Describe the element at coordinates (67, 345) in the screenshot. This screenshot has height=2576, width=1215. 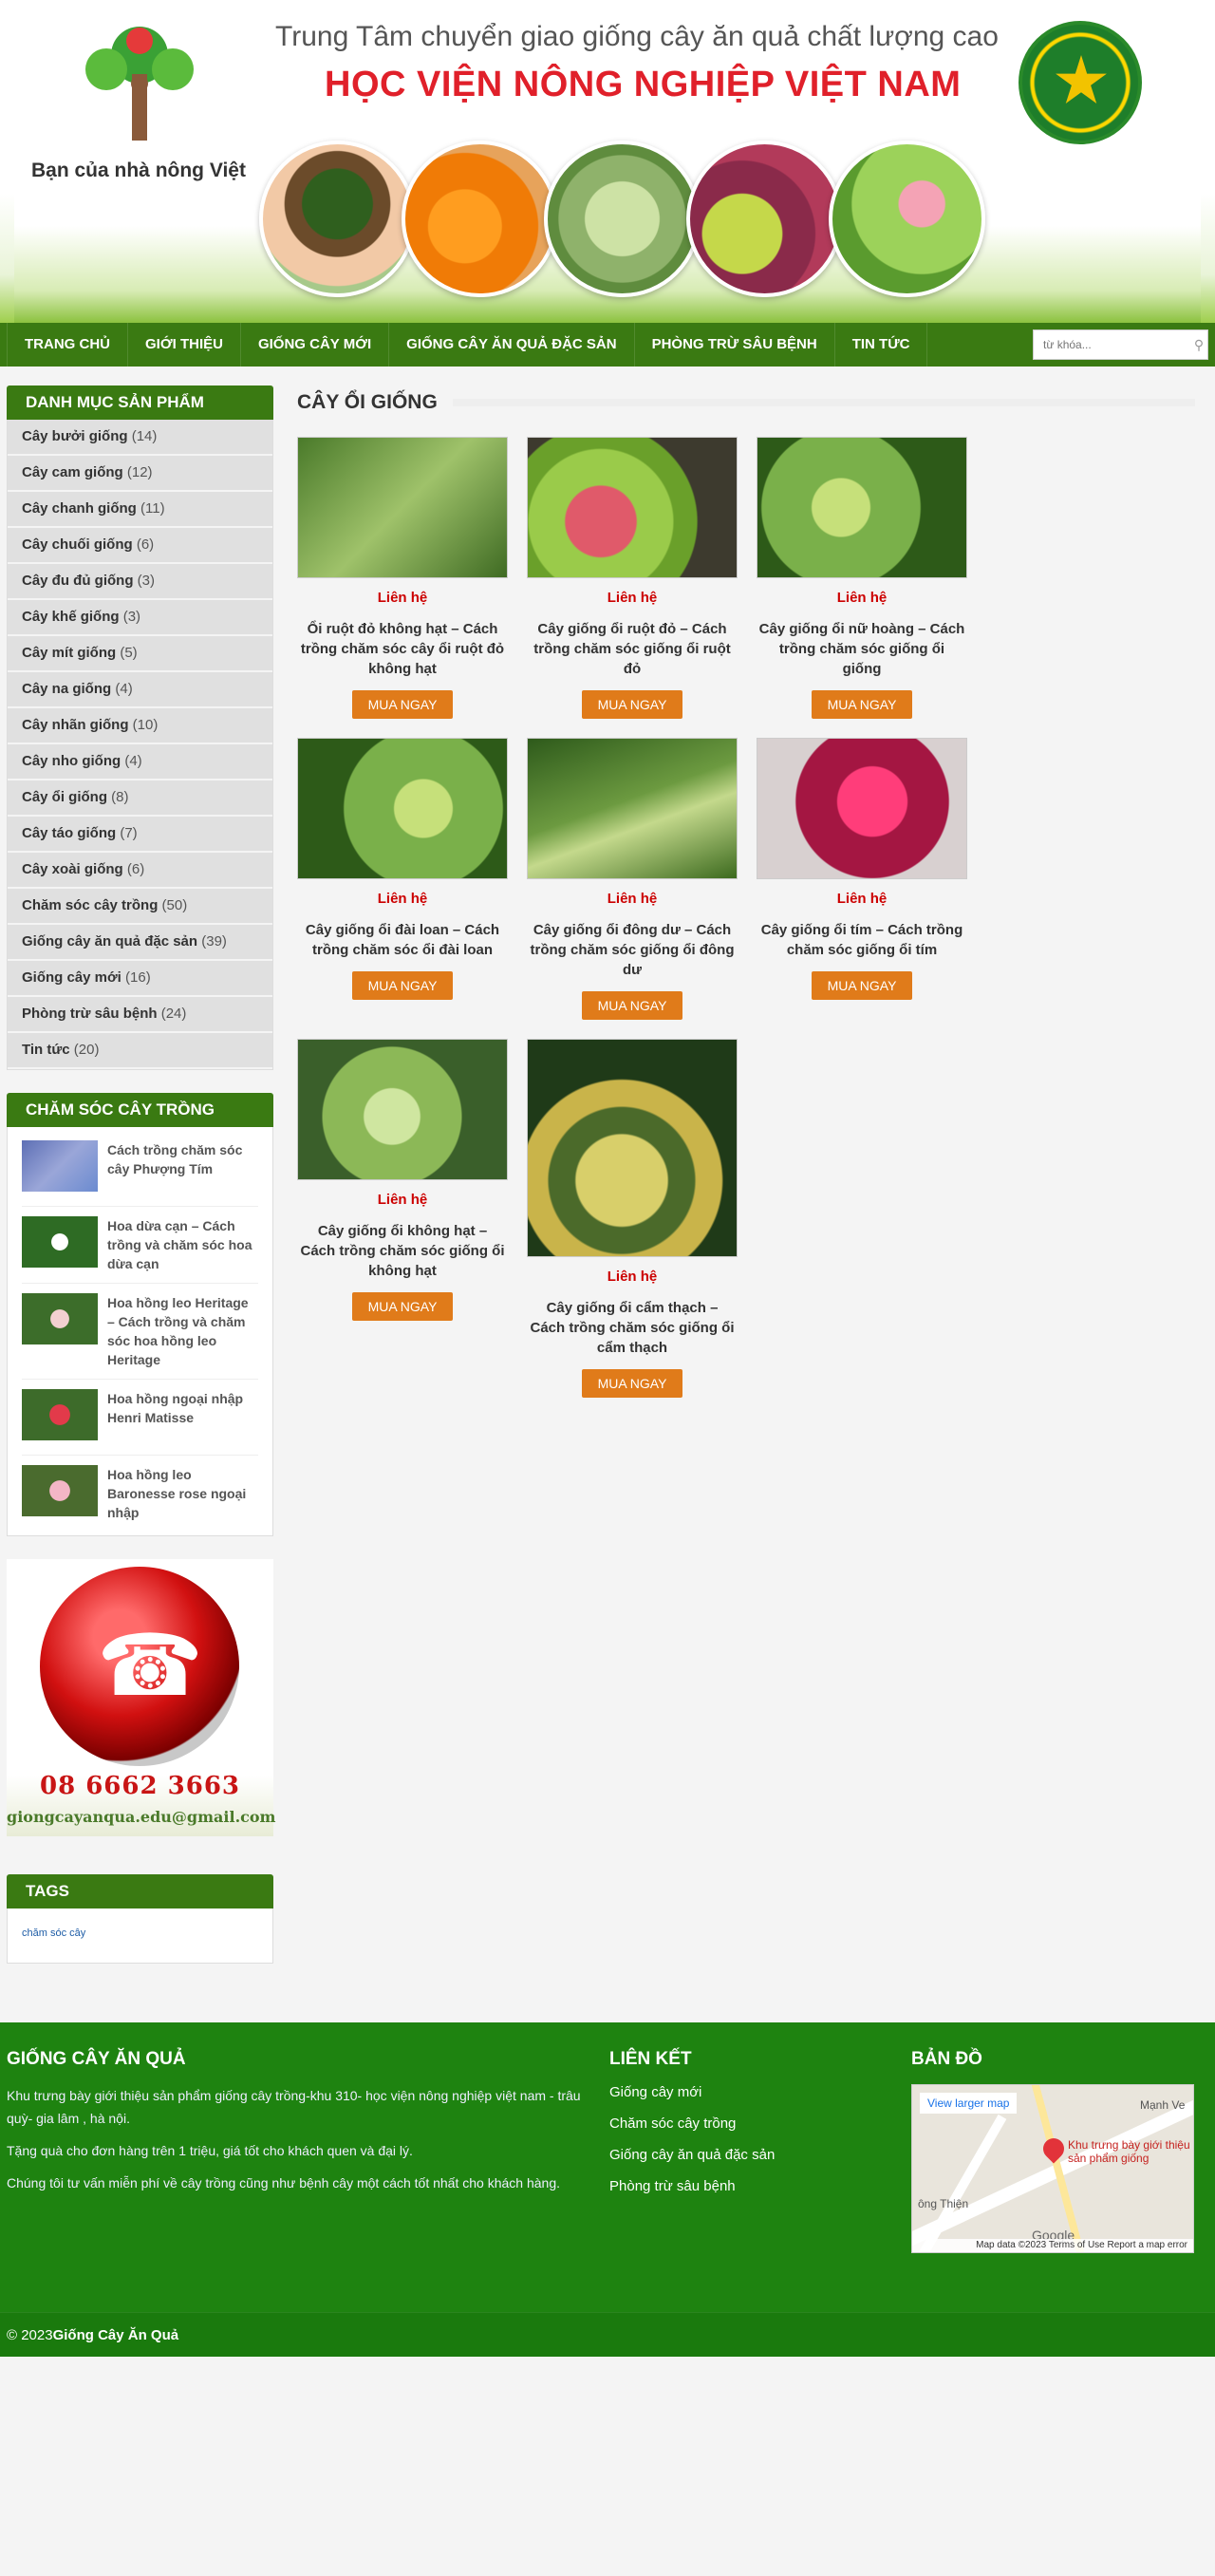
I see `nav-home: TRANG CHỦ` at that location.